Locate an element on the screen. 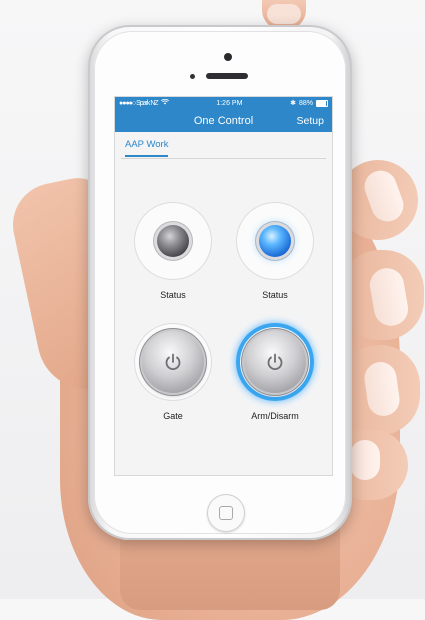  sensor is located at coordinates (192, 76).